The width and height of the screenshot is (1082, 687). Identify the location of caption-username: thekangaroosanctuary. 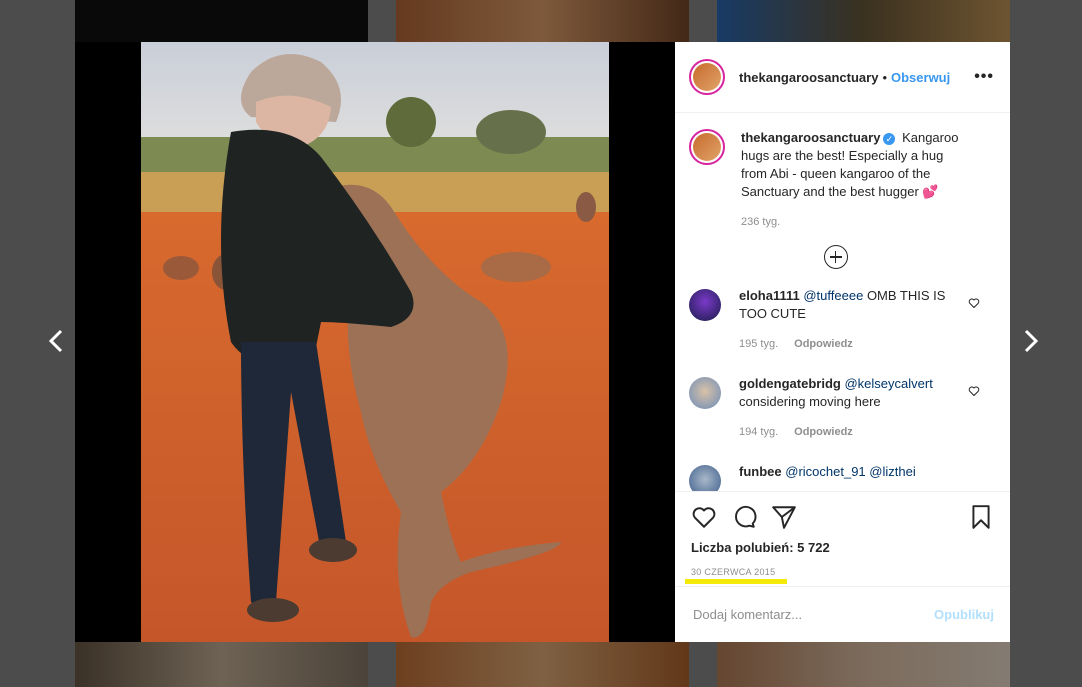
(810, 137).